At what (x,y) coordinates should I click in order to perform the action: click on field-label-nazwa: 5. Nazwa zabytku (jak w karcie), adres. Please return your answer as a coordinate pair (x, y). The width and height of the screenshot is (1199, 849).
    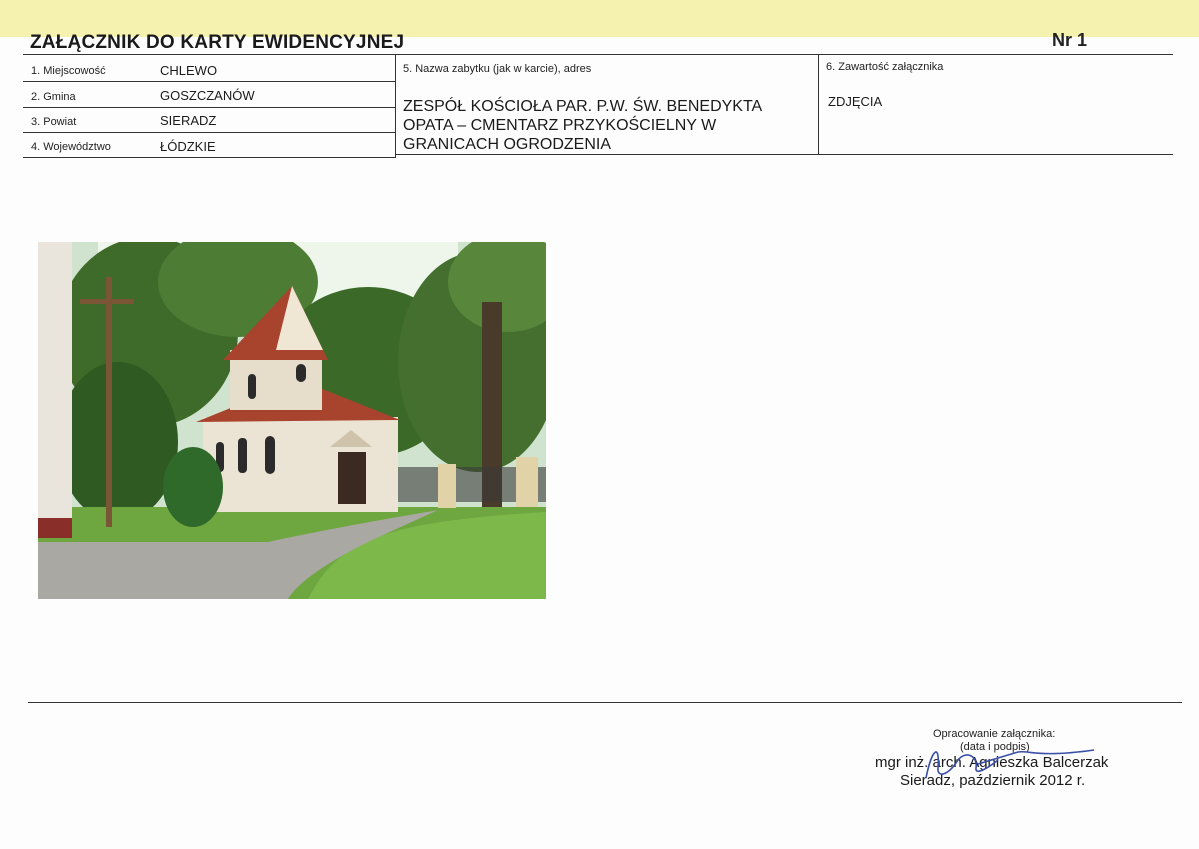
    Looking at the image, I should click on (497, 69).